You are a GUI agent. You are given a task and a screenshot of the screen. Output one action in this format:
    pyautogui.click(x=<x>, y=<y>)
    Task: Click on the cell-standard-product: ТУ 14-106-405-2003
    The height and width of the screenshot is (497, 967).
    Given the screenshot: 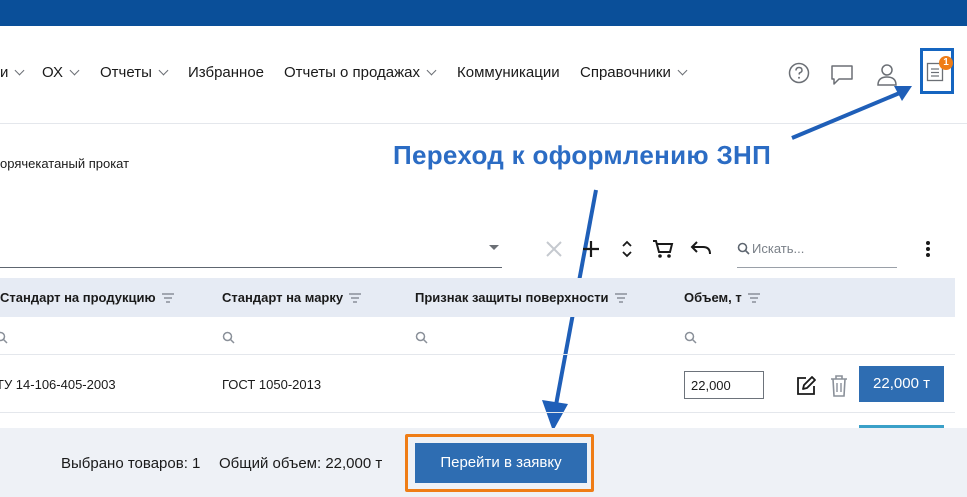 What is the action you would take?
    pyautogui.click(x=58, y=384)
    